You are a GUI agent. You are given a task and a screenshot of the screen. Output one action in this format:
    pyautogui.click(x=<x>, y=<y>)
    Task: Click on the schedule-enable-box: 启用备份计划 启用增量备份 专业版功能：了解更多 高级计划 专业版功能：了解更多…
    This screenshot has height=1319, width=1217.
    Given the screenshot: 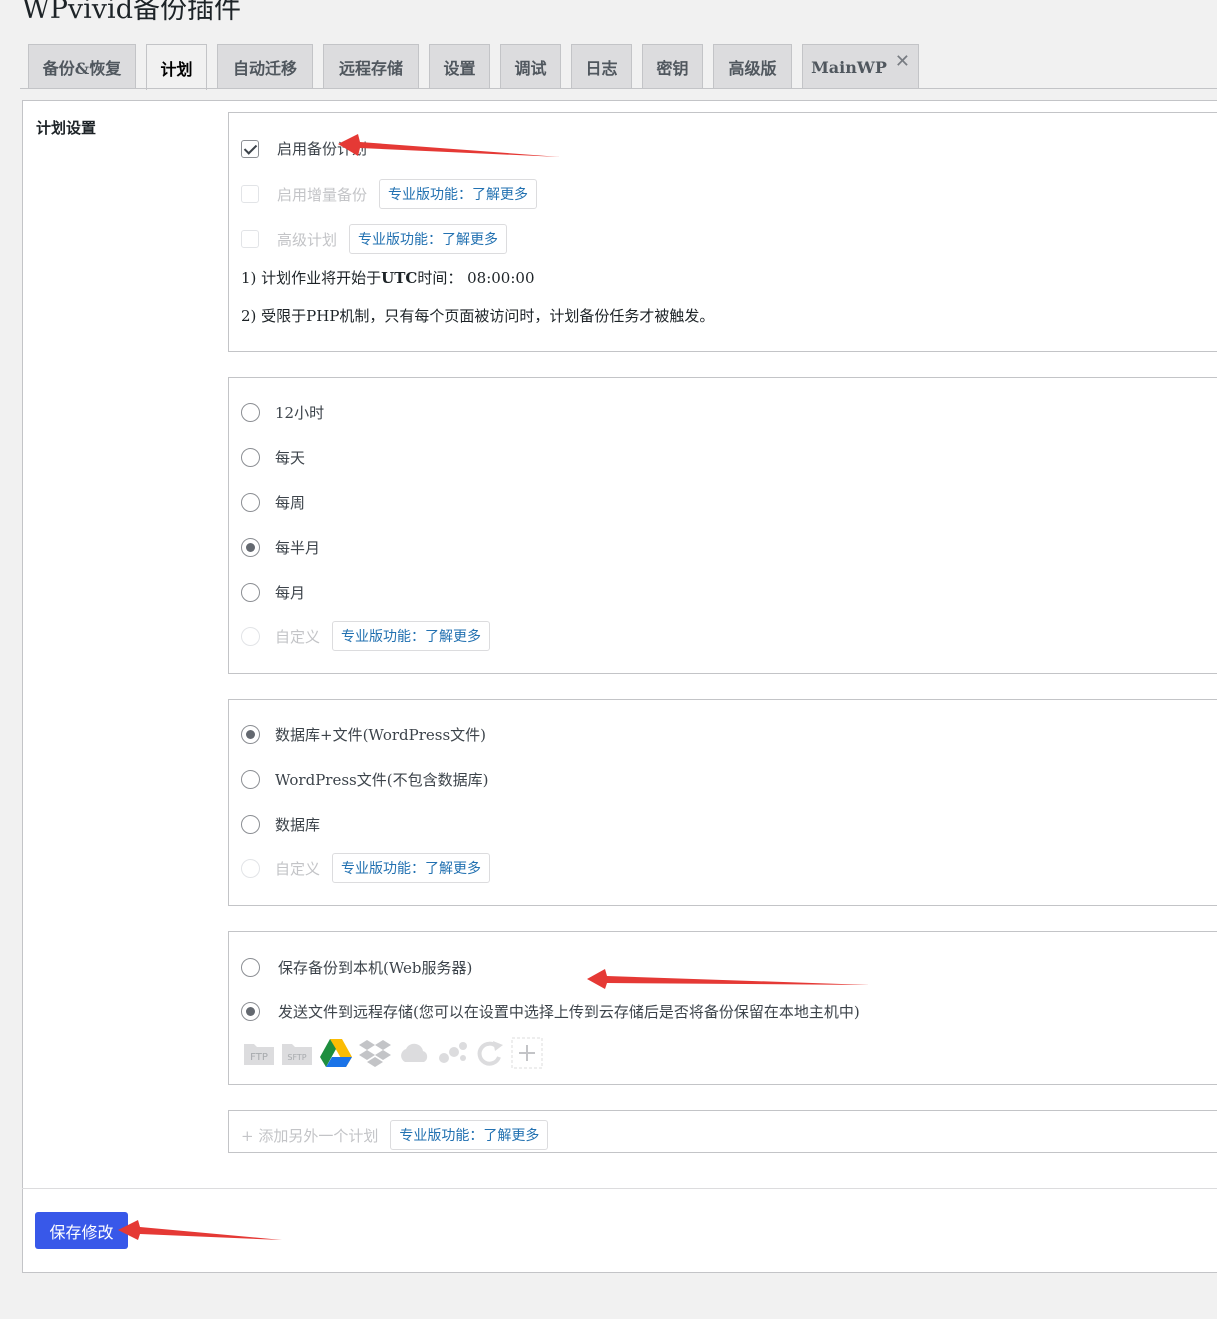 What is the action you would take?
    pyautogui.click(x=722, y=232)
    